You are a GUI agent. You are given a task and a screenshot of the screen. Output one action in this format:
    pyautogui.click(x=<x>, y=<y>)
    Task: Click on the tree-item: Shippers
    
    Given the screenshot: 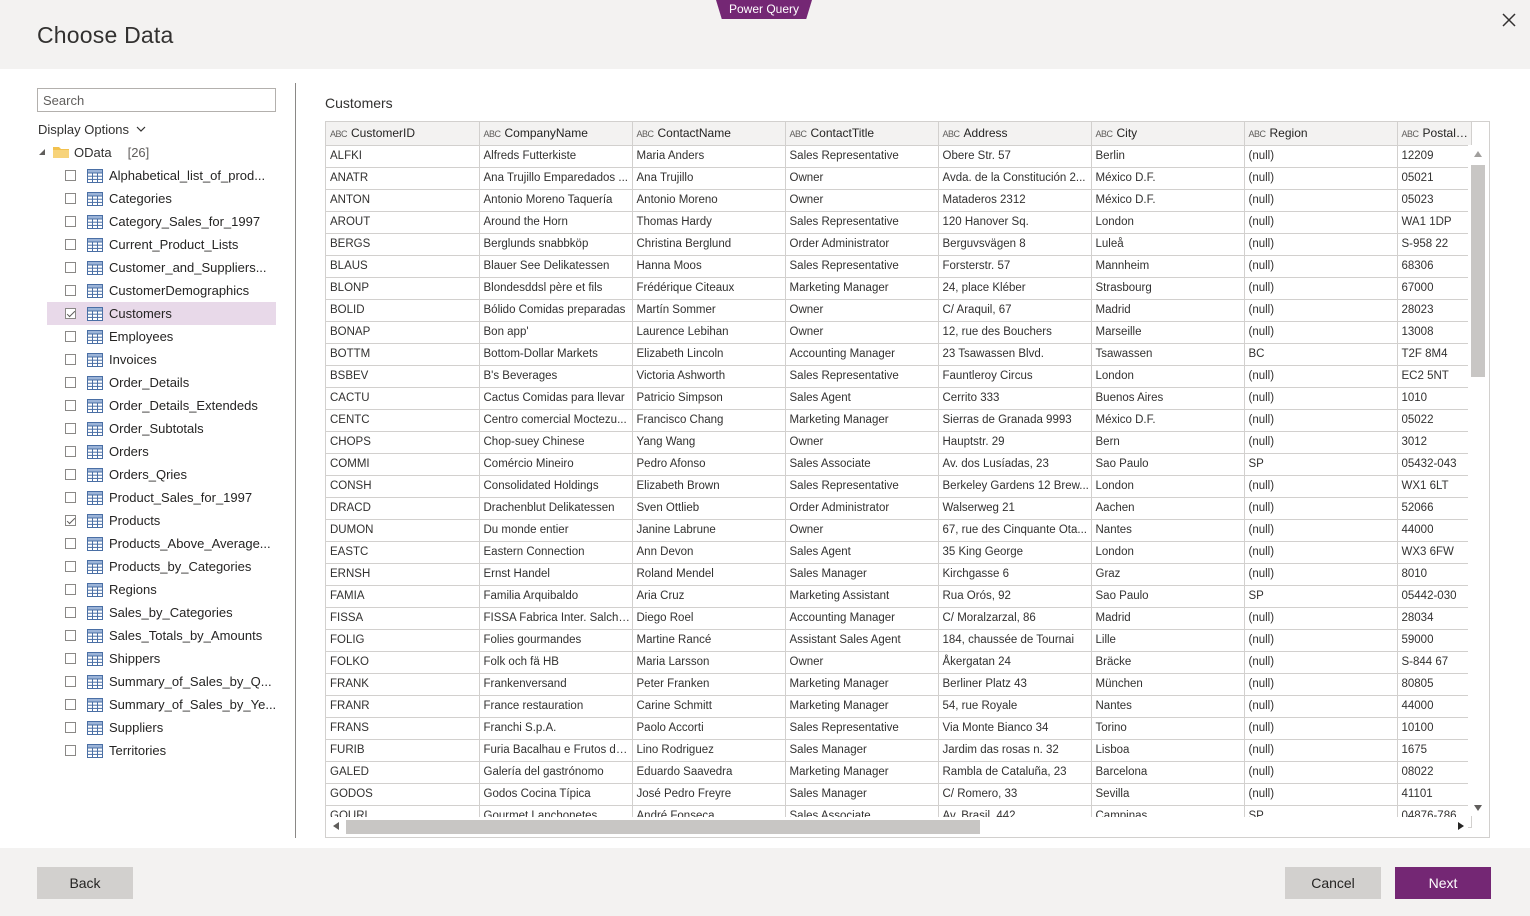 What is the action you would take?
    pyautogui.click(x=161, y=658)
    